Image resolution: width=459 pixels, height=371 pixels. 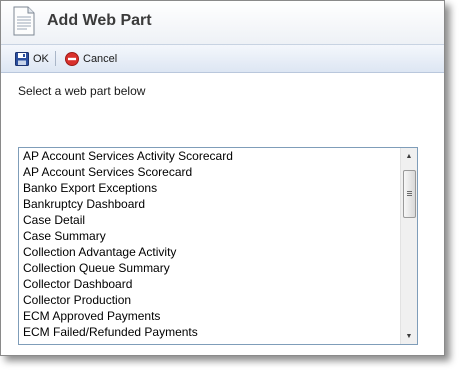 What do you see at coordinates (32, 58) in the screenshot?
I see `ok-button: OK` at bounding box center [32, 58].